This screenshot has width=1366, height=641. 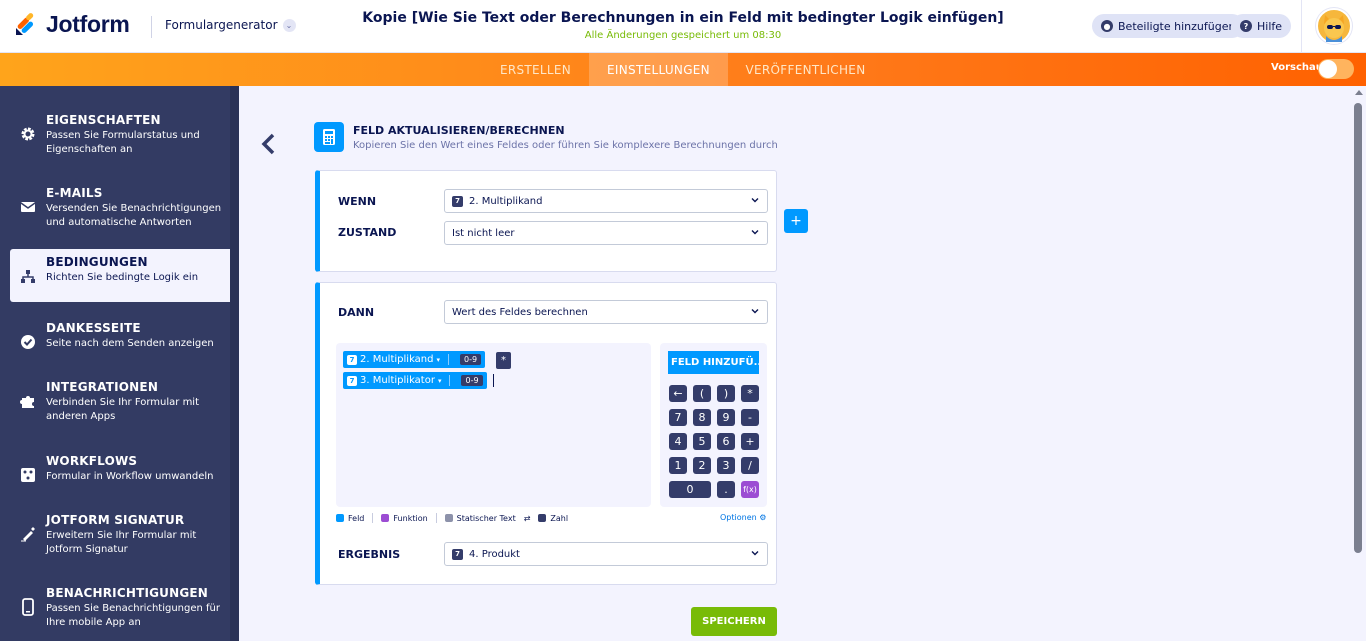 I want to click on key-0: 0, so click(x=690, y=489).